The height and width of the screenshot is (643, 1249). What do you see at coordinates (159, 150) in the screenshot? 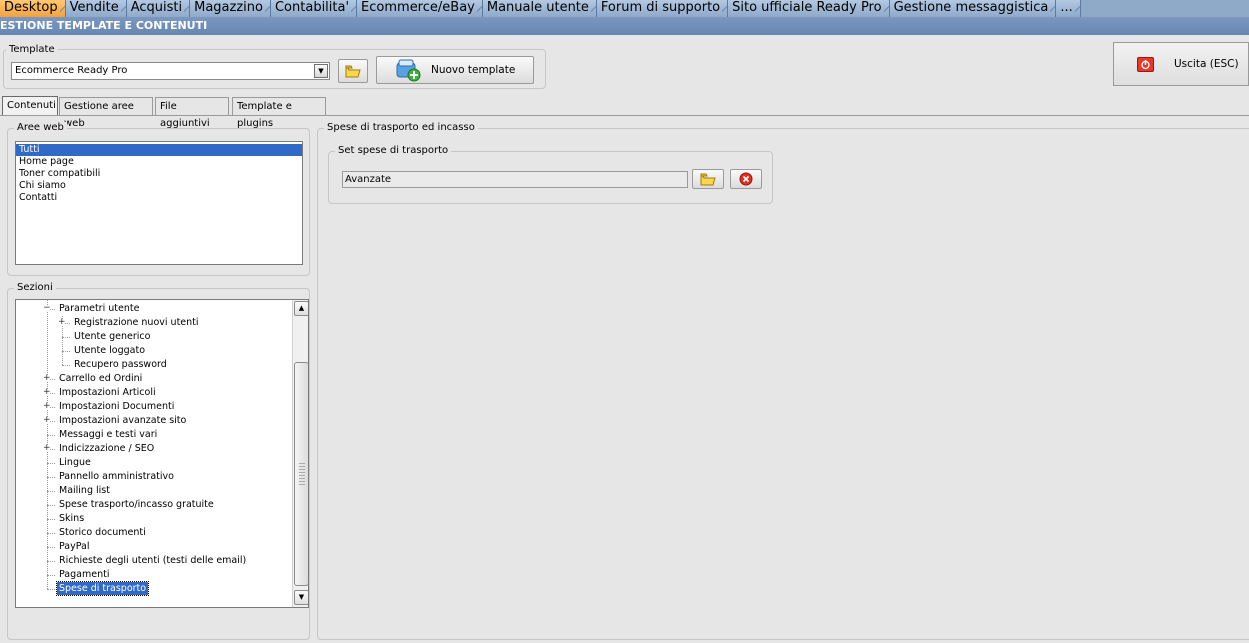
I see `list-item: Tutti` at bounding box center [159, 150].